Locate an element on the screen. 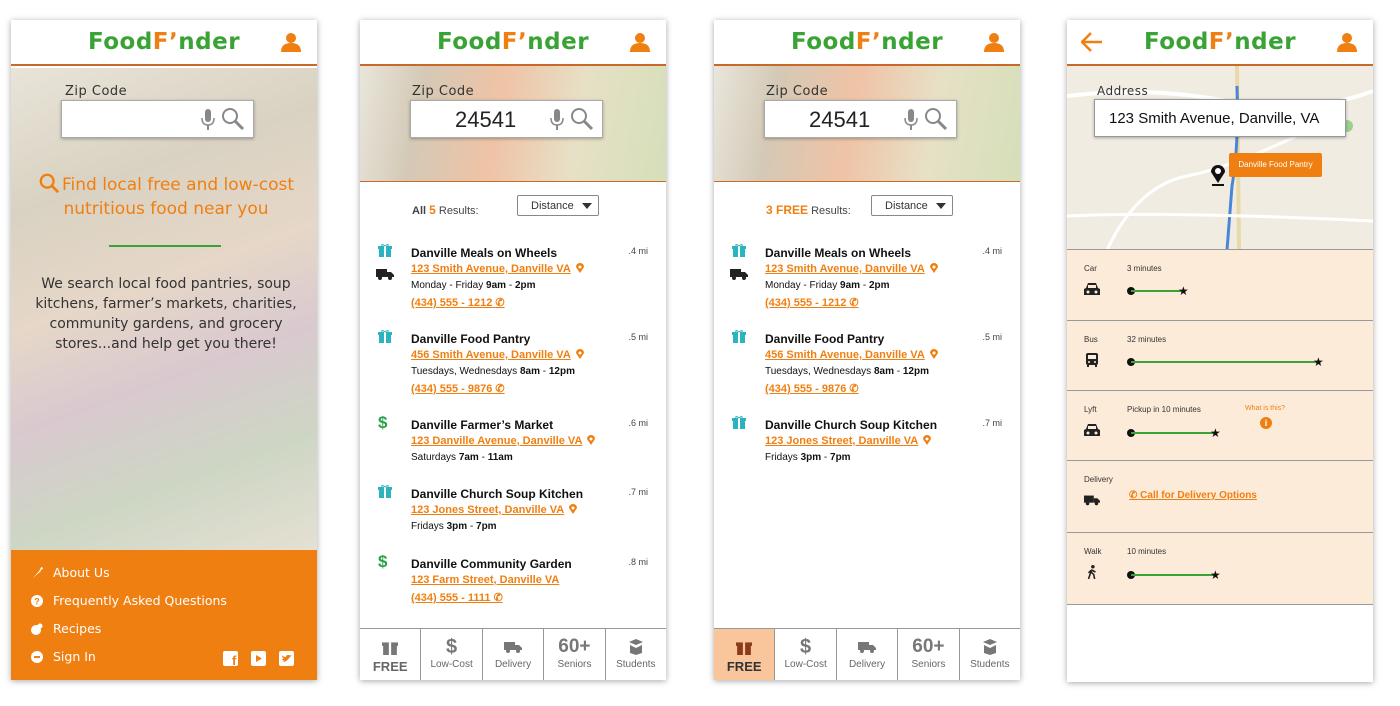 This screenshot has width=1400, height=706. menu-item-about: About Us is located at coordinates (70, 572).